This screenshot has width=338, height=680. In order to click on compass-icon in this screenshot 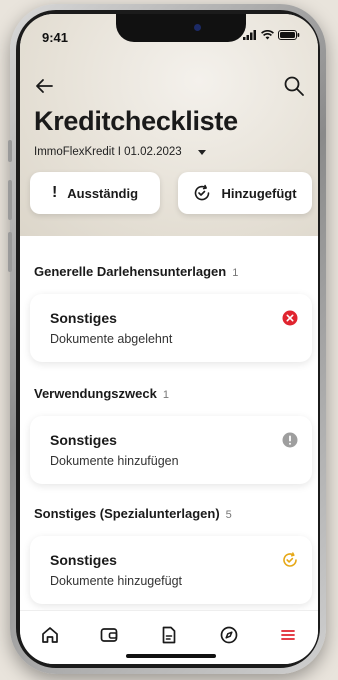, I will do `click(228, 635)`.